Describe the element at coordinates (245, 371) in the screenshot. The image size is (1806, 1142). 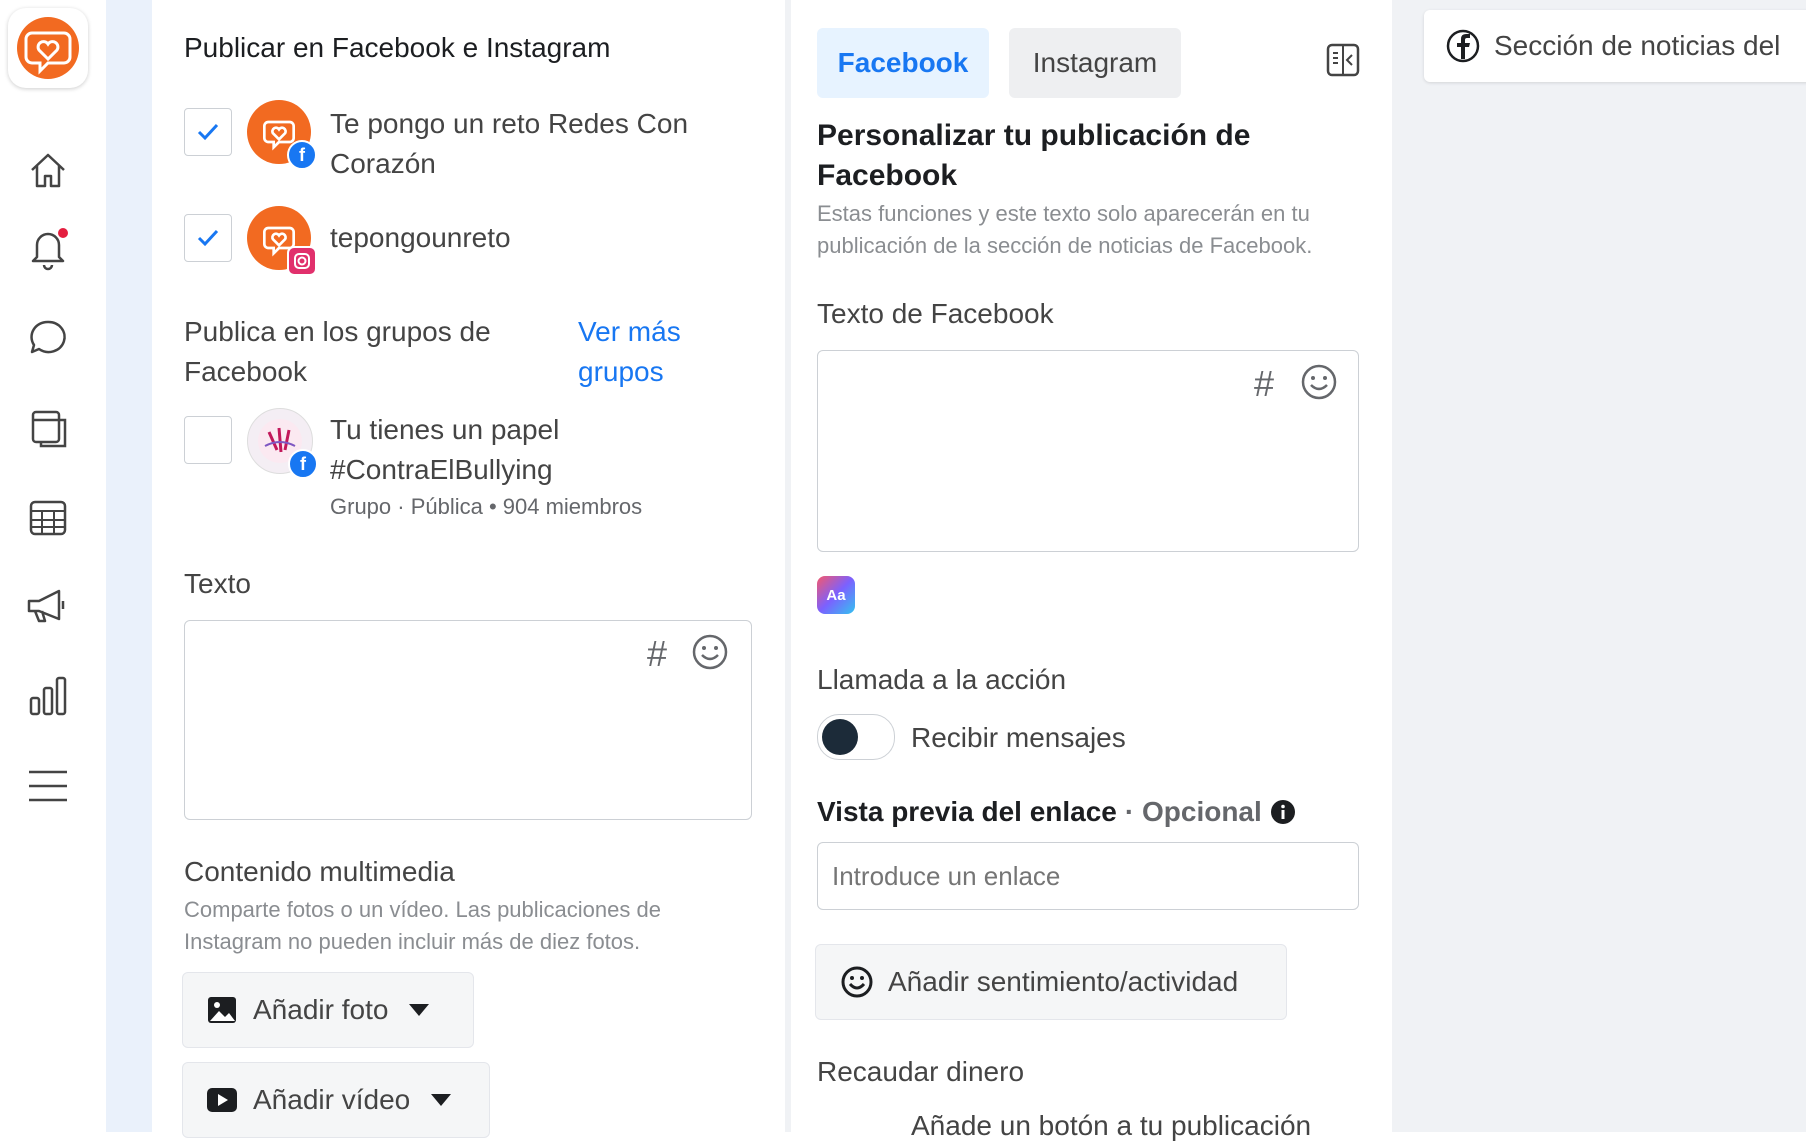
I see `groups-title-line: Facebook` at that location.